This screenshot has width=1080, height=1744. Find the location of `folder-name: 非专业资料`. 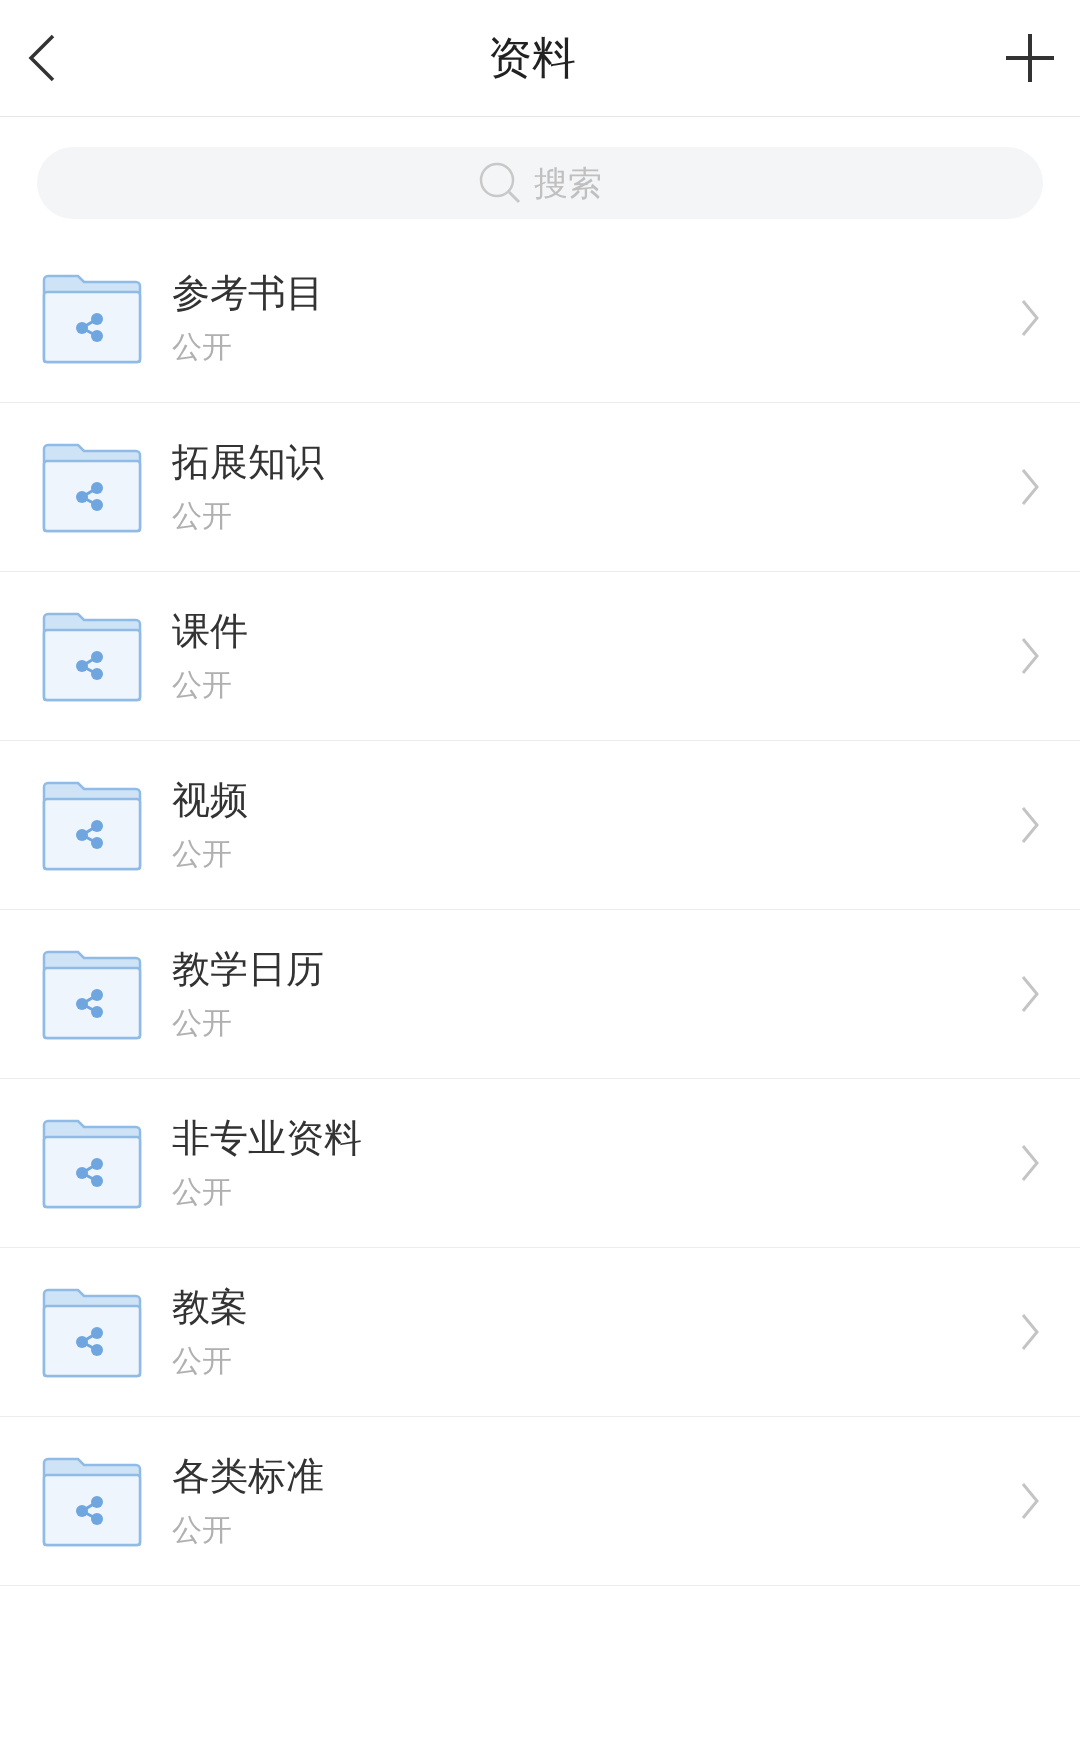

folder-name: 非专业资料 is located at coordinates (267, 1138).